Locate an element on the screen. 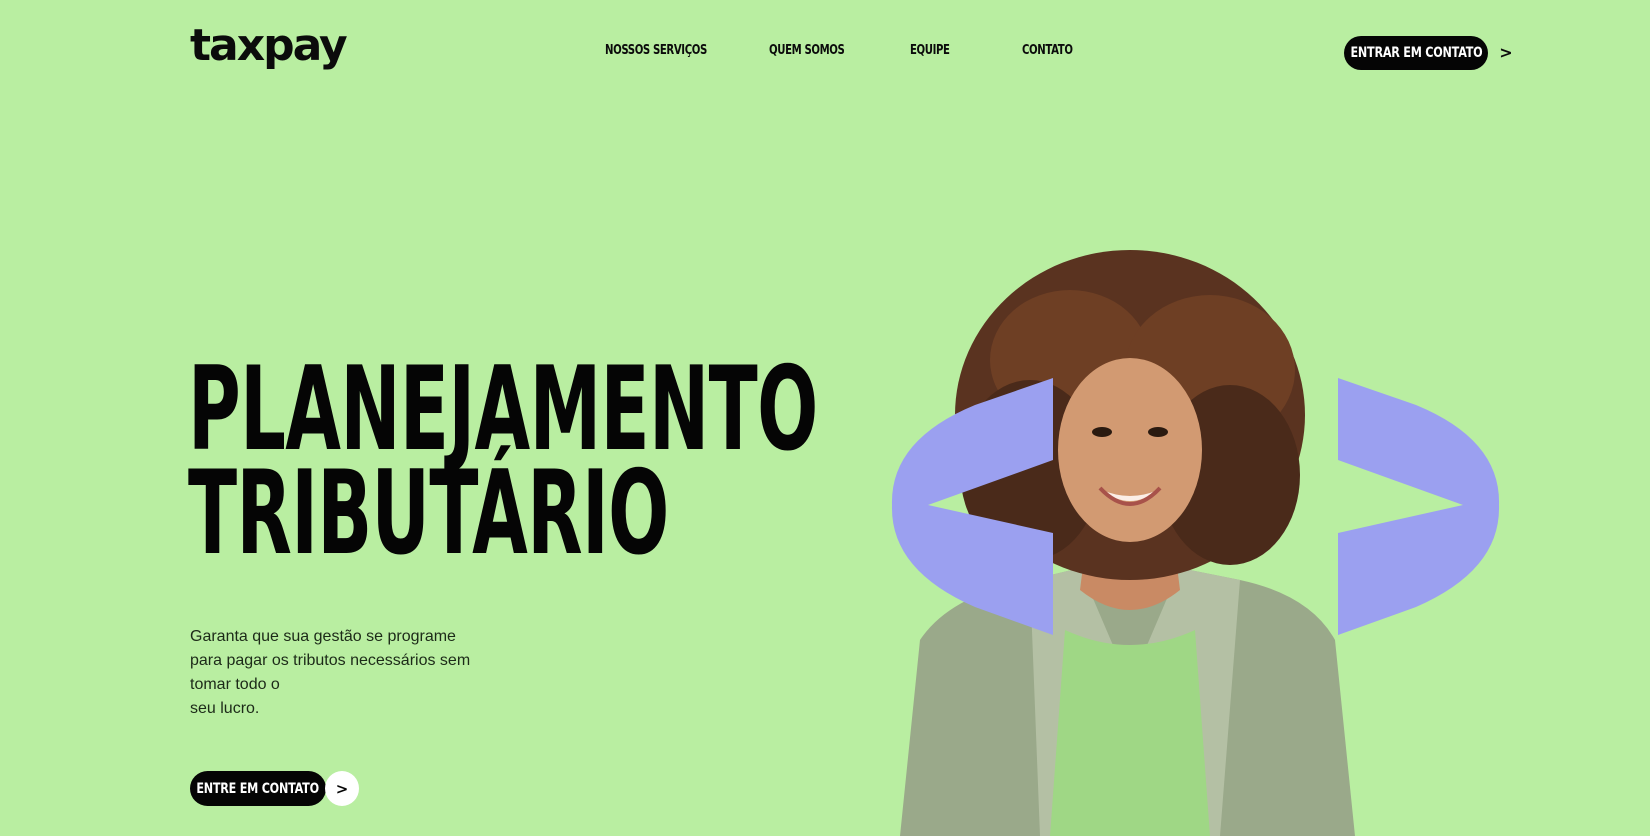 The image size is (1650, 836). header-contact-button: ENTRAR EM CONTATO is located at coordinates (1416, 53).